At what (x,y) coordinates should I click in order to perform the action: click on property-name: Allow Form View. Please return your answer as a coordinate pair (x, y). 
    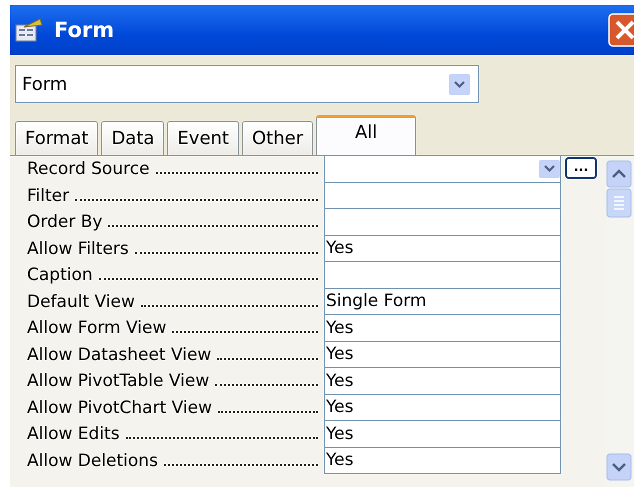
    Looking at the image, I should click on (96, 328).